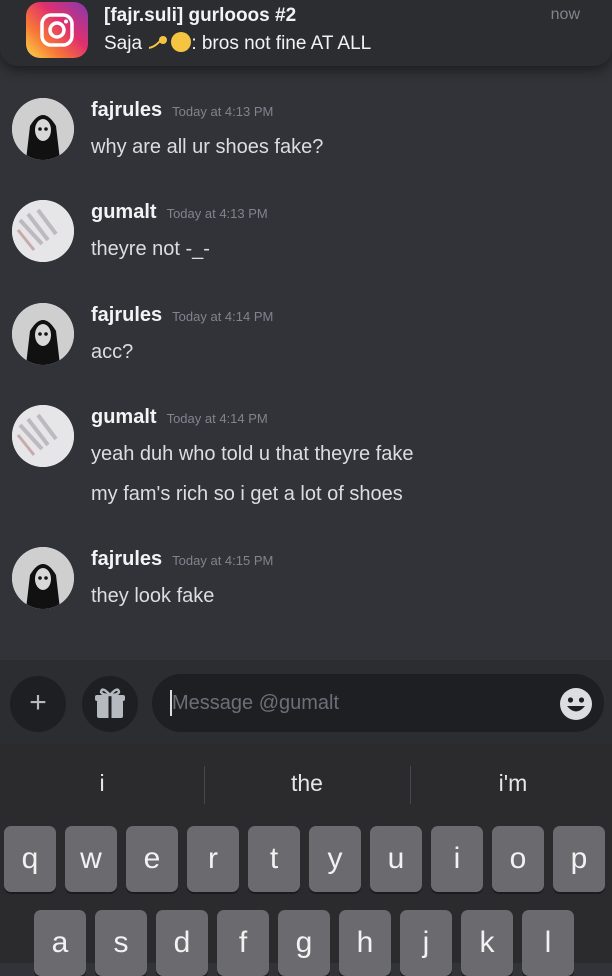 The image size is (612, 976). Describe the element at coordinates (307, 235) in the screenshot. I see `message-group: gumalt Today at 4:13 PM theyre not -_-` at that location.